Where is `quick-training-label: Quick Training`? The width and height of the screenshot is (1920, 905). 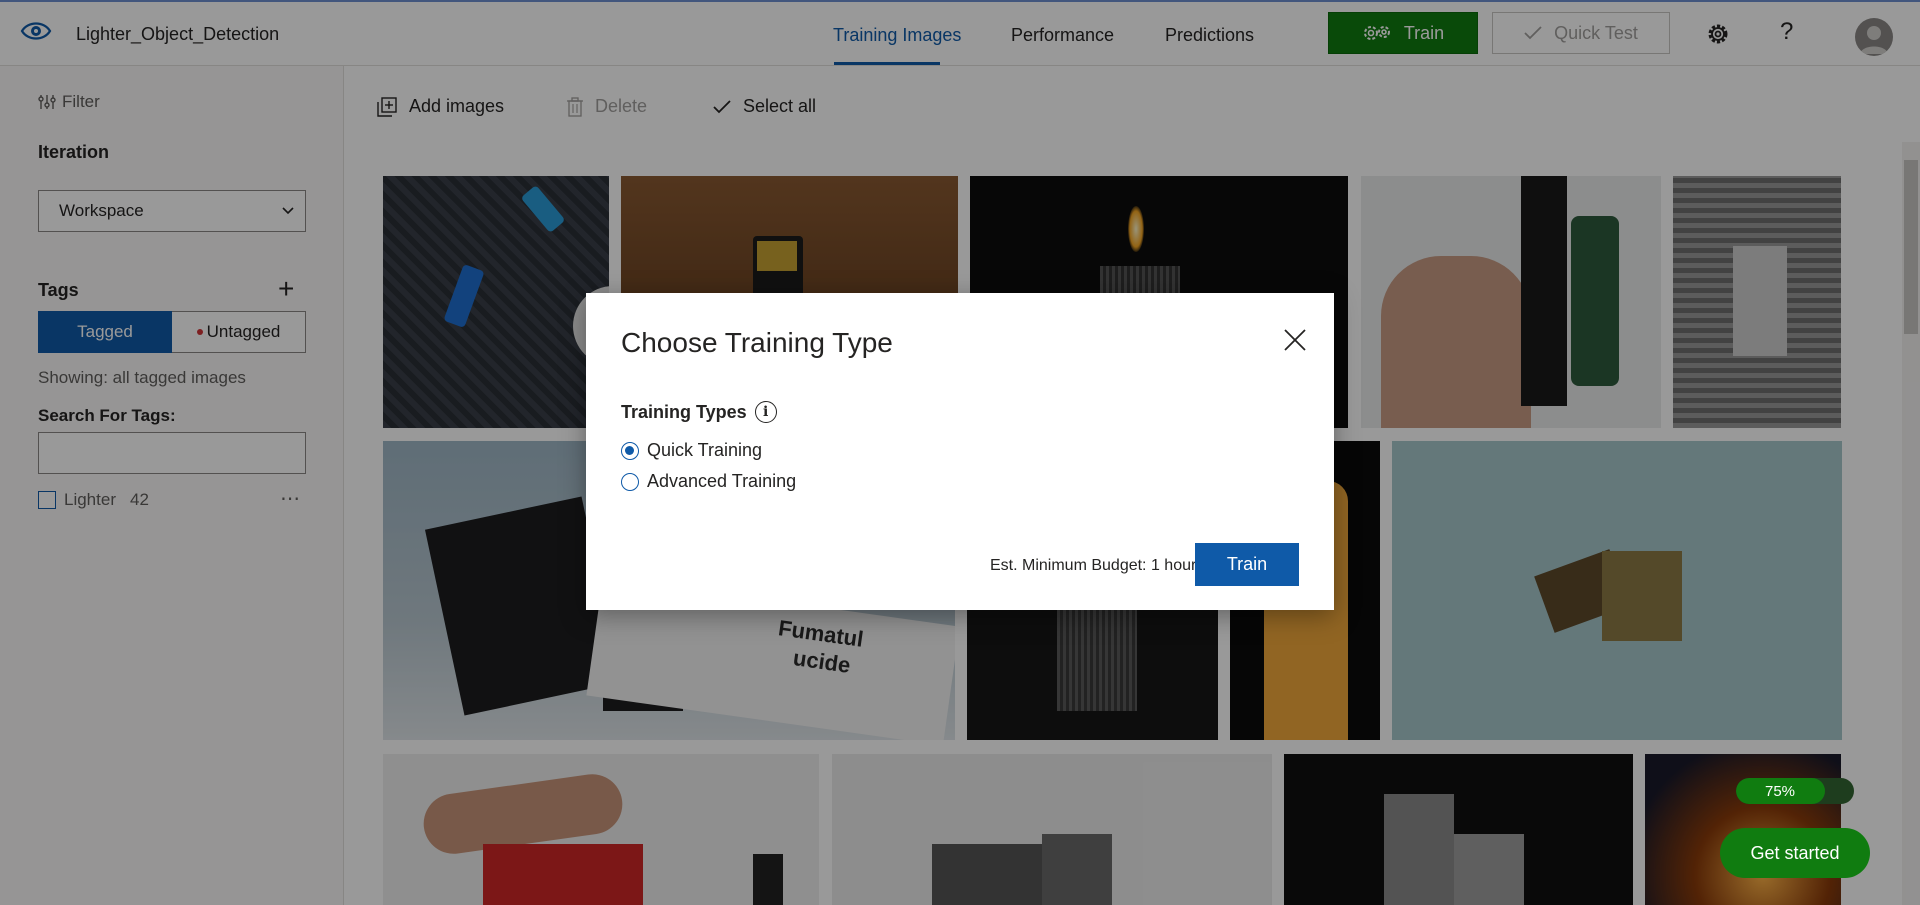 quick-training-label: Quick Training is located at coordinates (705, 450).